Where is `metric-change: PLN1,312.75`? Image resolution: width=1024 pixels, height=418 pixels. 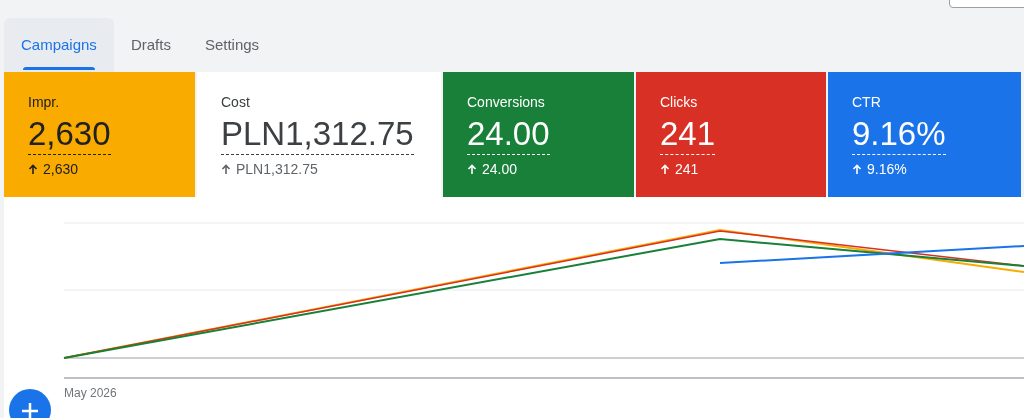 metric-change: PLN1,312.75 is located at coordinates (277, 170).